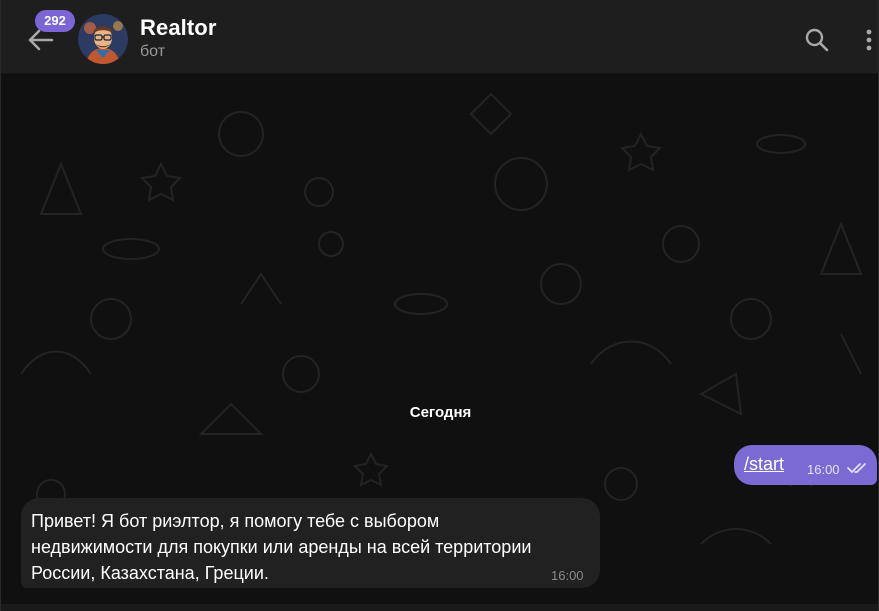 The image size is (879, 611). What do you see at coordinates (856, 468) in the screenshot?
I see `double-check-icon` at bounding box center [856, 468].